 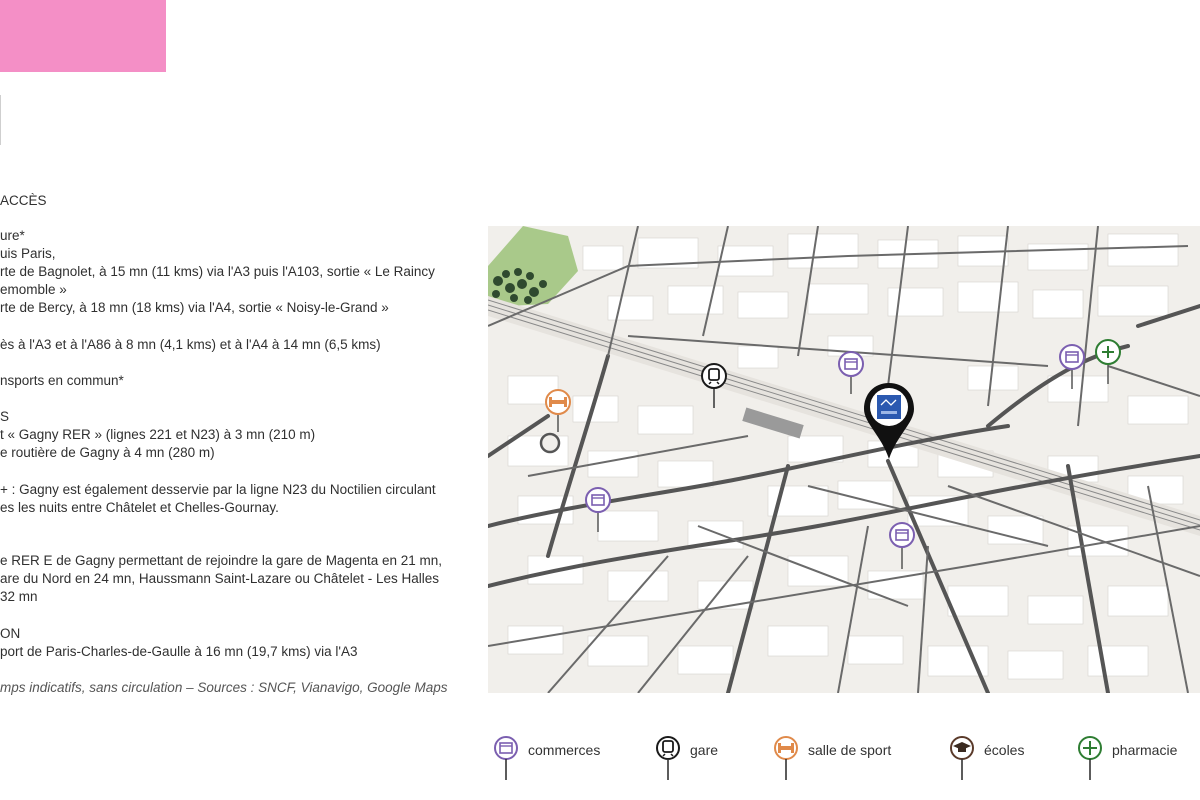 What do you see at coordinates (550, 443) in the screenshot?
I see `roundabout` at bounding box center [550, 443].